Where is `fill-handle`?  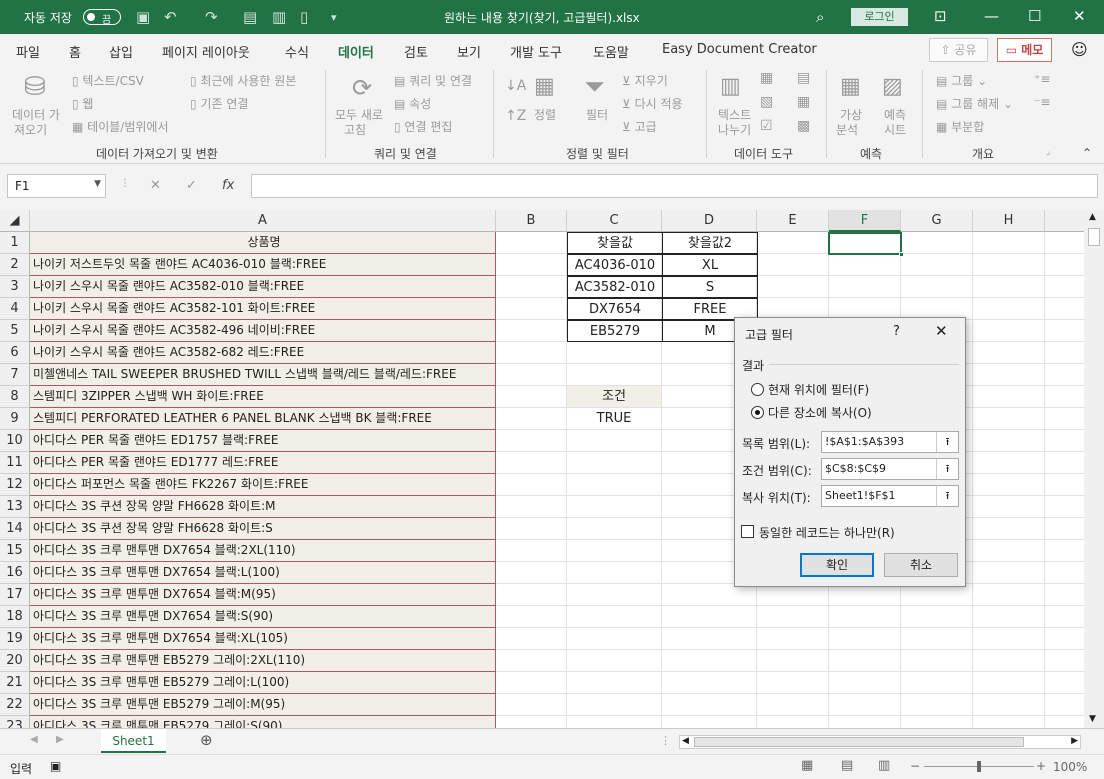 fill-handle is located at coordinates (901, 254).